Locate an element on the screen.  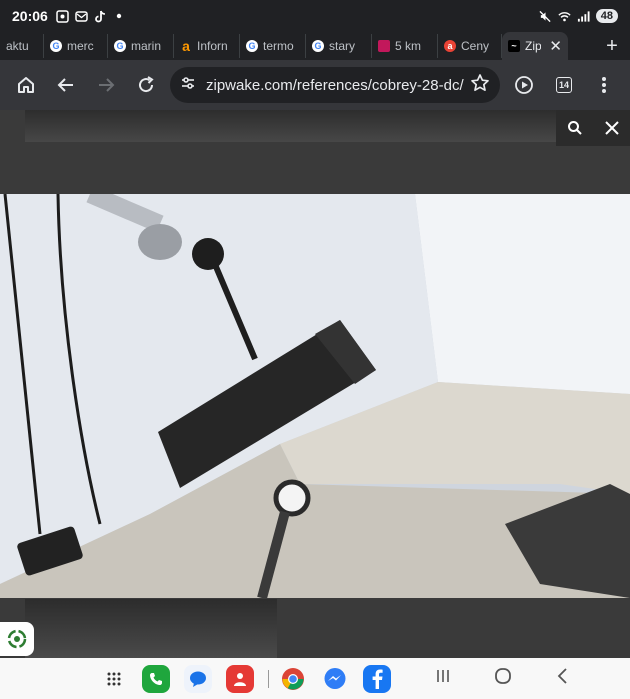
tab-label: aktu is located at coordinates (17, 46).